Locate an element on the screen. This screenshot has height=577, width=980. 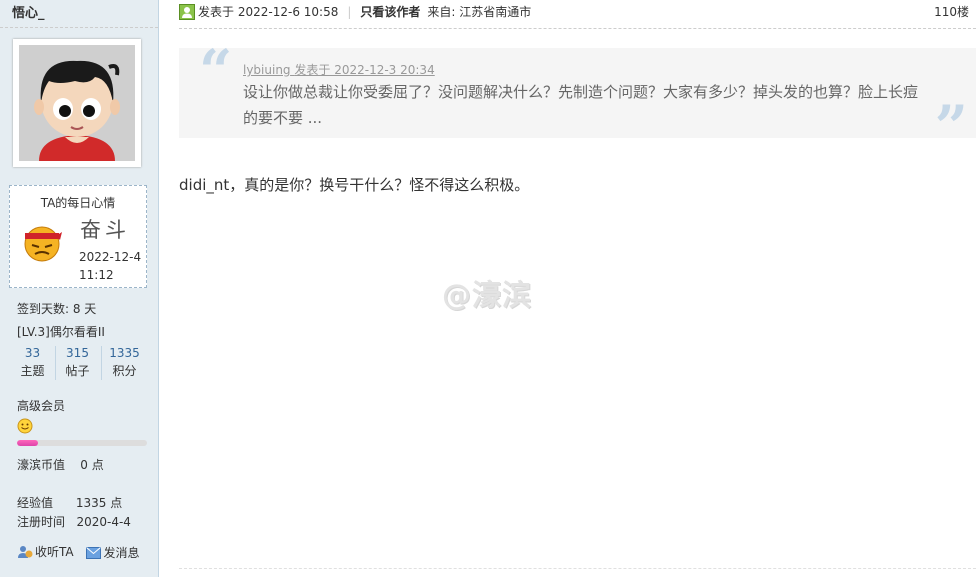
quote-author: lybiuing is located at coordinates (267, 70).